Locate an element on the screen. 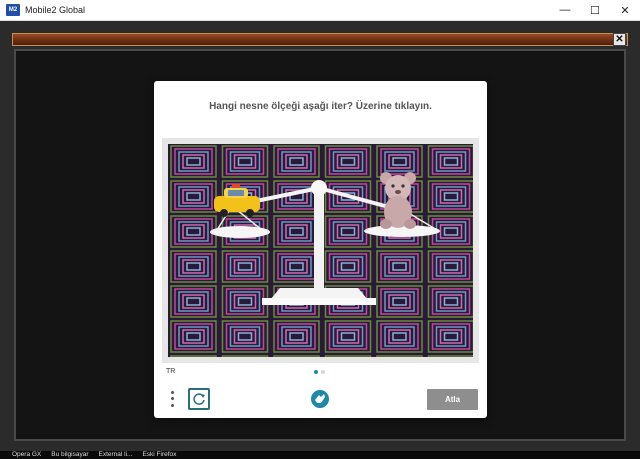  captcha-logo-icon is located at coordinates (320, 399).